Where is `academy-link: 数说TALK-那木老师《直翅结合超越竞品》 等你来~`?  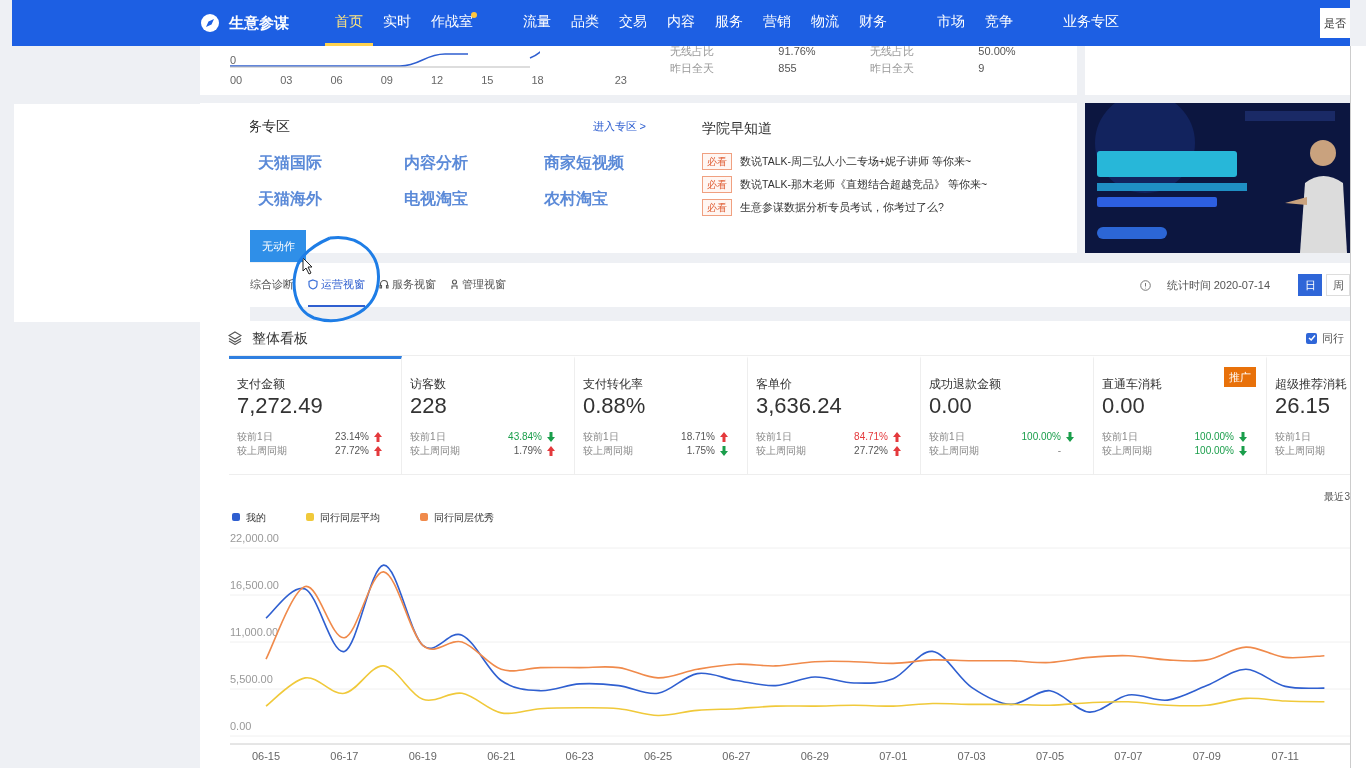 academy-link: 数说TALK-那木老师《直翅结合超越竞品》 等你来~ is located at coordinates (864, 184).